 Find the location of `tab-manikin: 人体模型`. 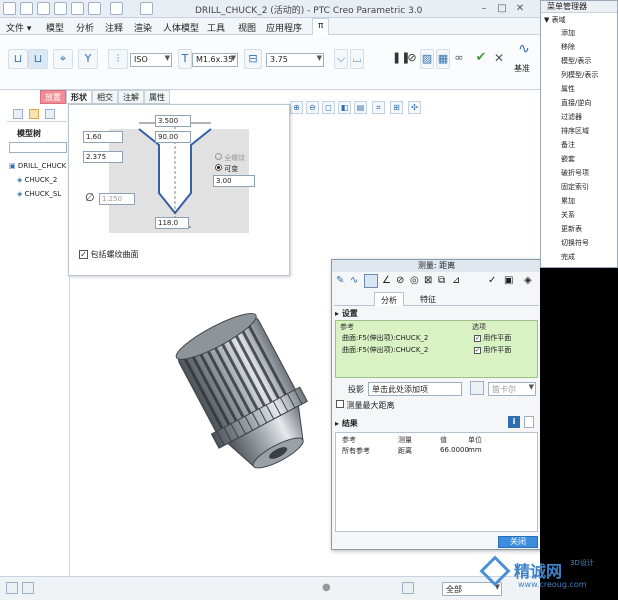

tab-manikin: 人体模型 is located at coordinates (181, 27).